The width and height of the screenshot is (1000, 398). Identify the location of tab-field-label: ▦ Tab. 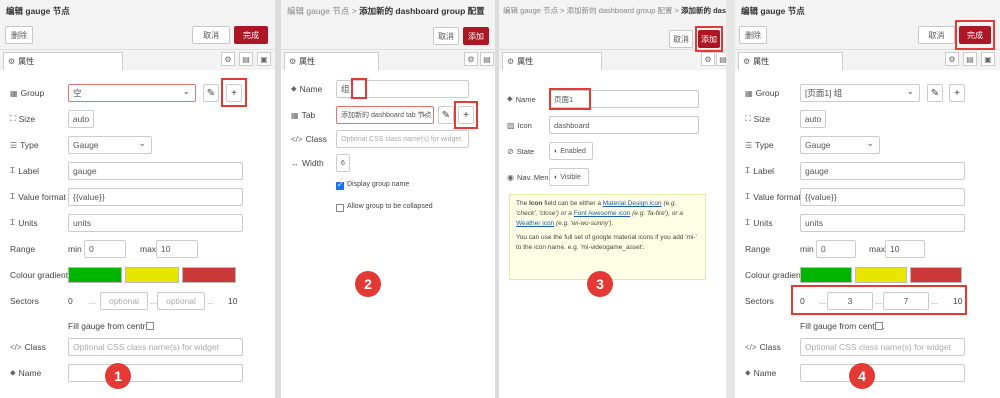
(303, 115).